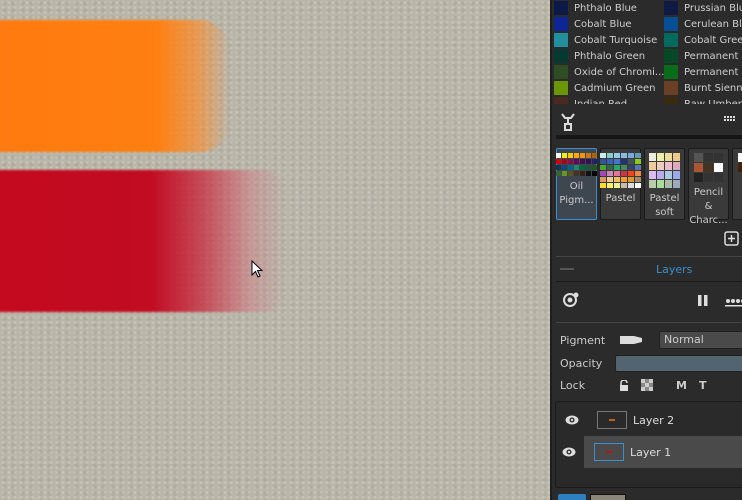 This screenshot has height=500, width=742. I want to click on layer-name: Layer 1, so click(651, 452).